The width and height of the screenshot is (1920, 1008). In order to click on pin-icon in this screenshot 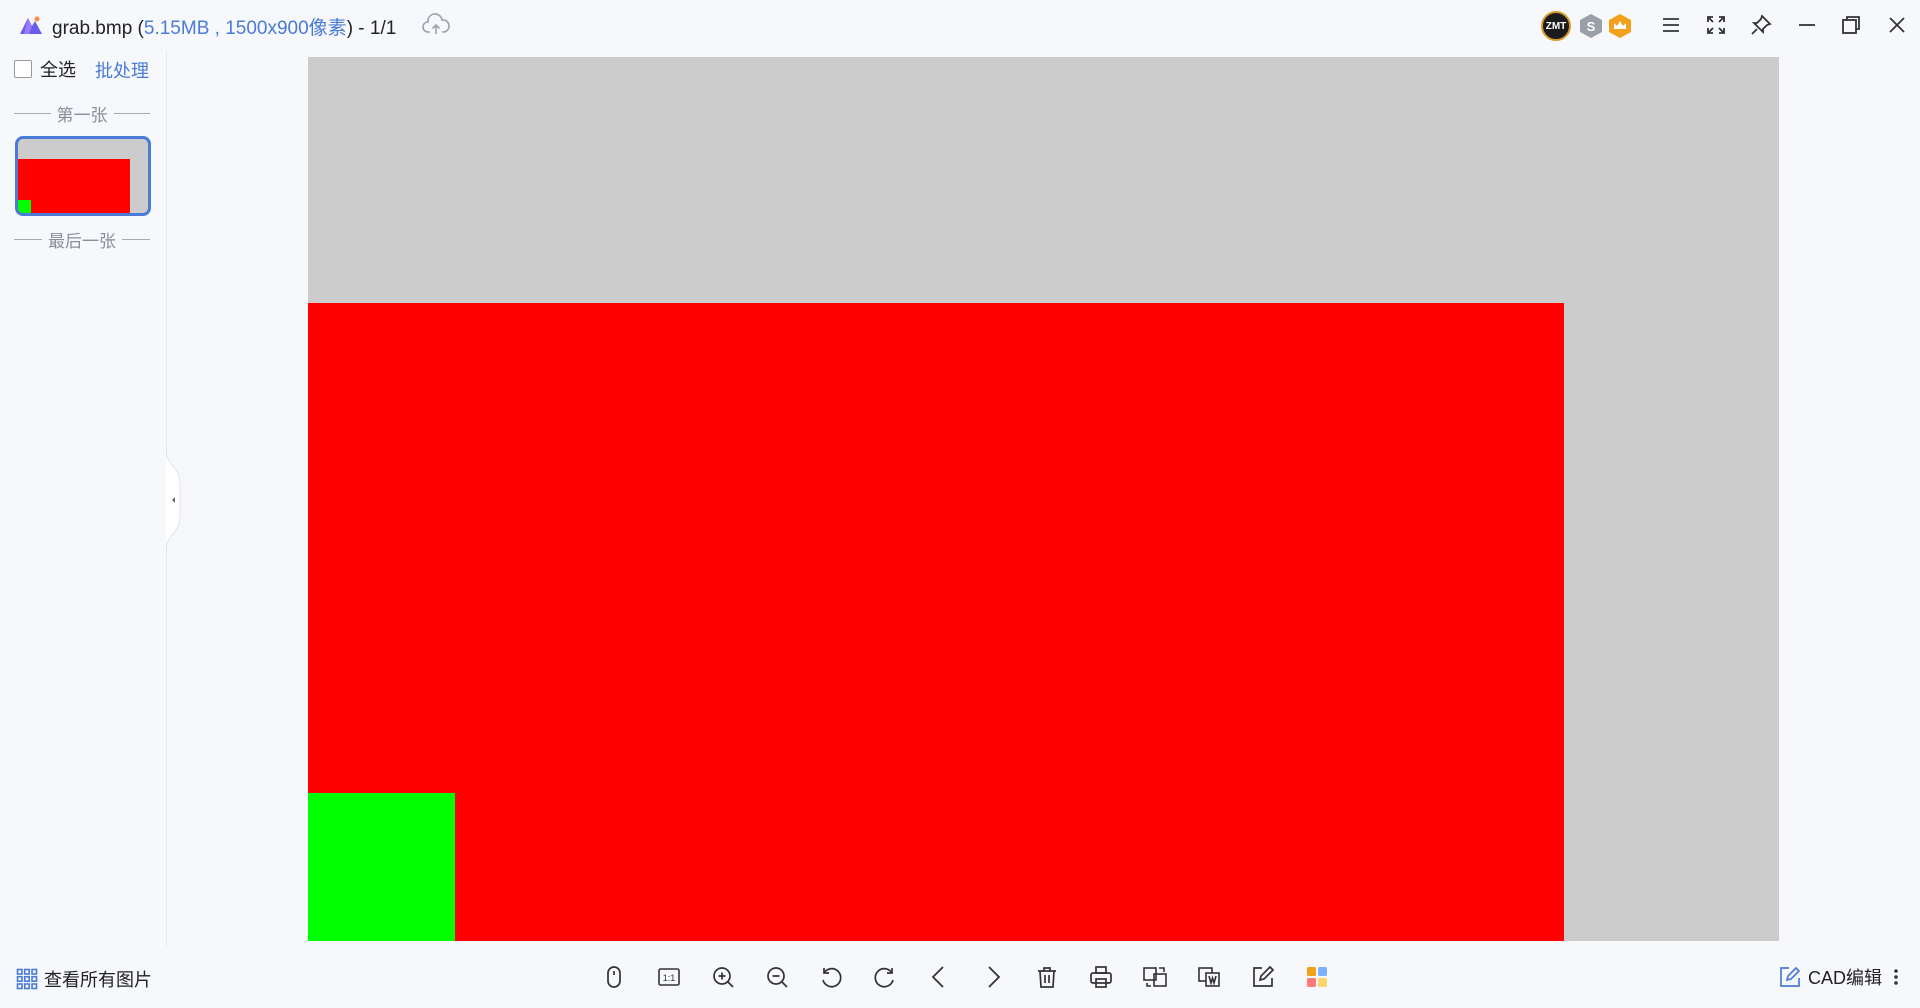, I will do `click(1761, 25)`.